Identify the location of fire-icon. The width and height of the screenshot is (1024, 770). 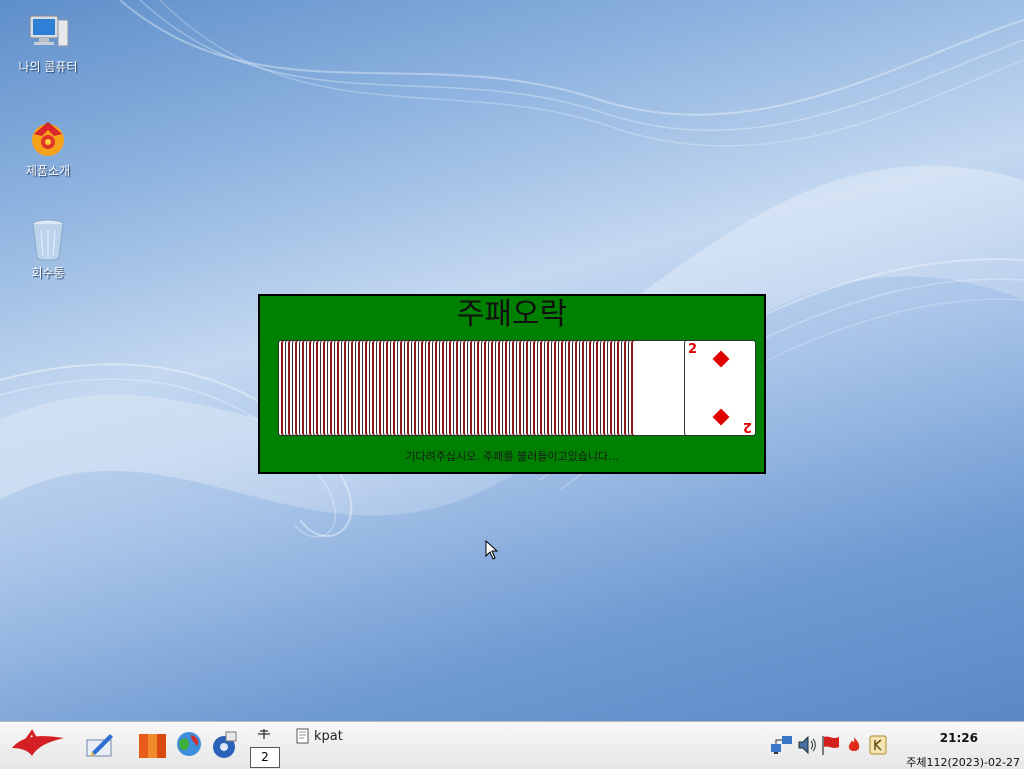
(854, 747).